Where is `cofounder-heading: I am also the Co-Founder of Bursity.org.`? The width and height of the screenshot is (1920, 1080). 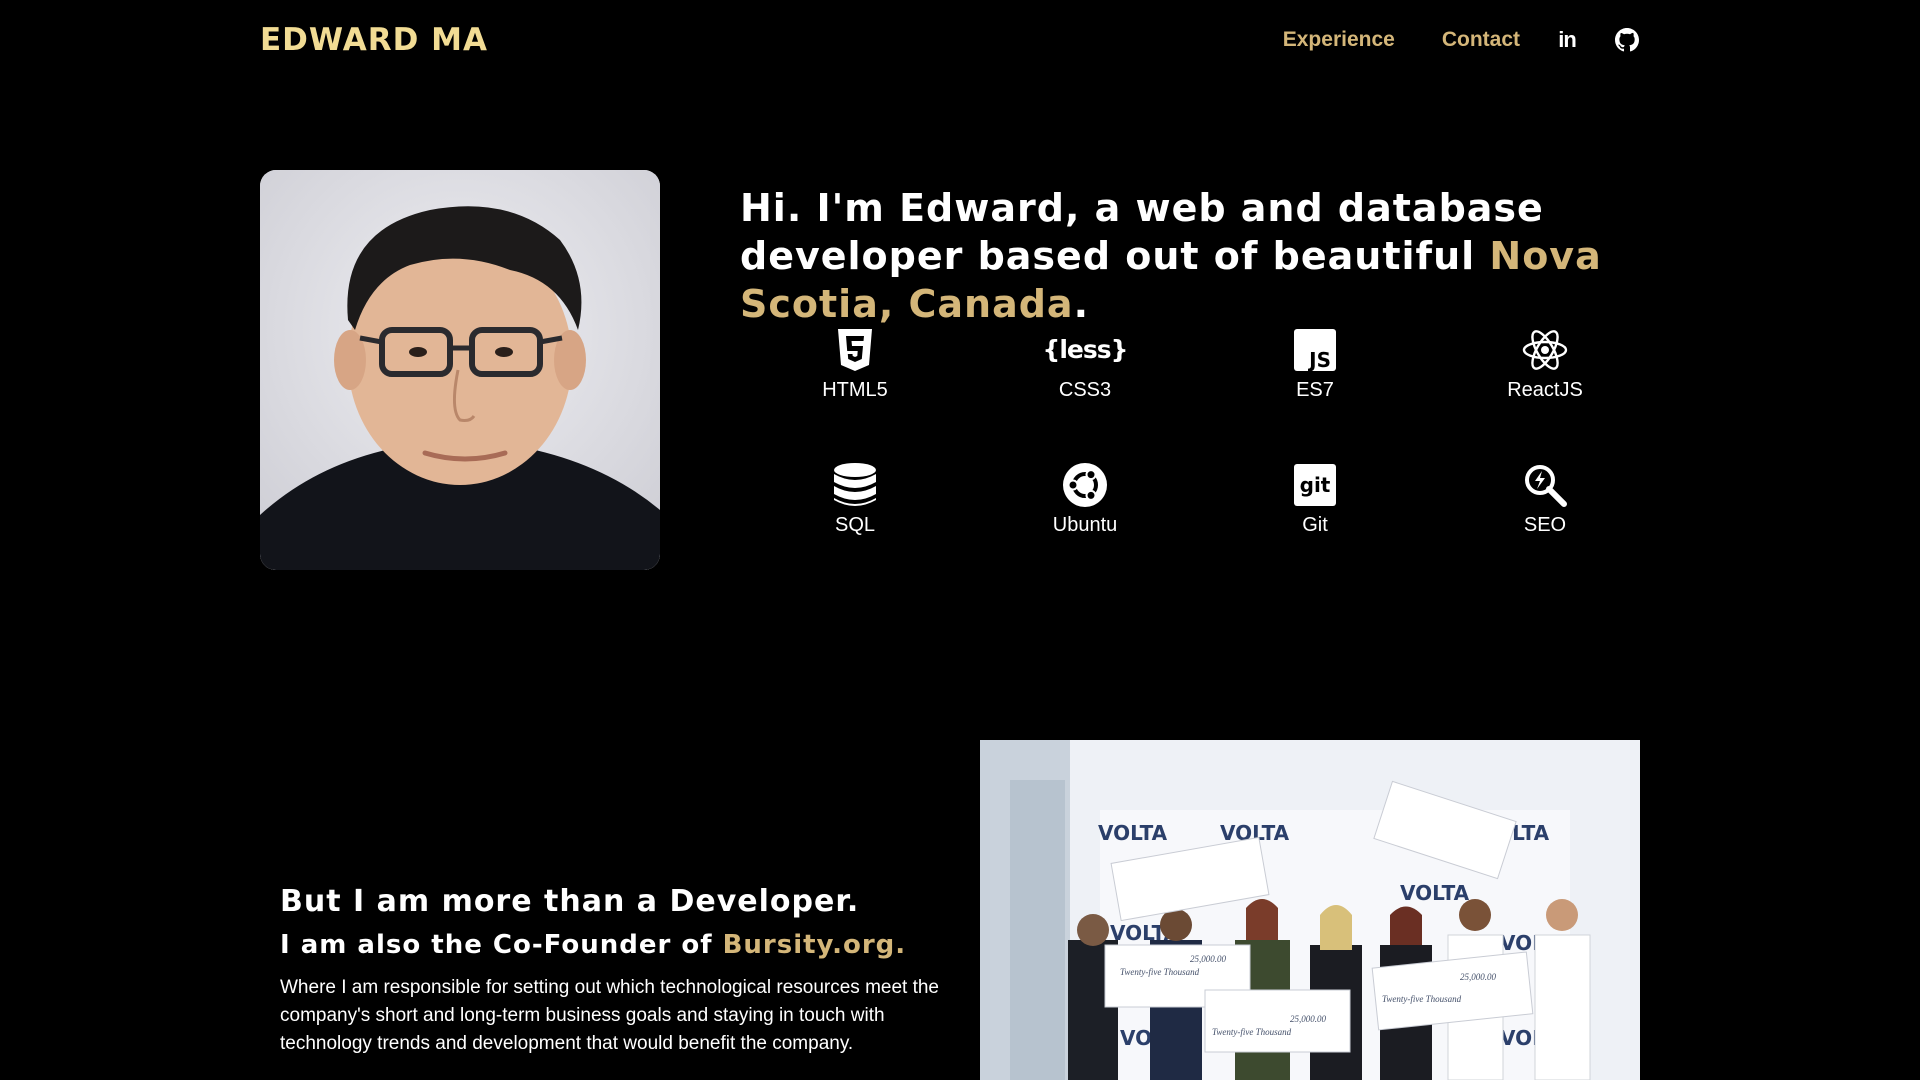
cofounder-heading: I am also the Co-Founder of Bursity.org. is located at coordinates (630, 945).